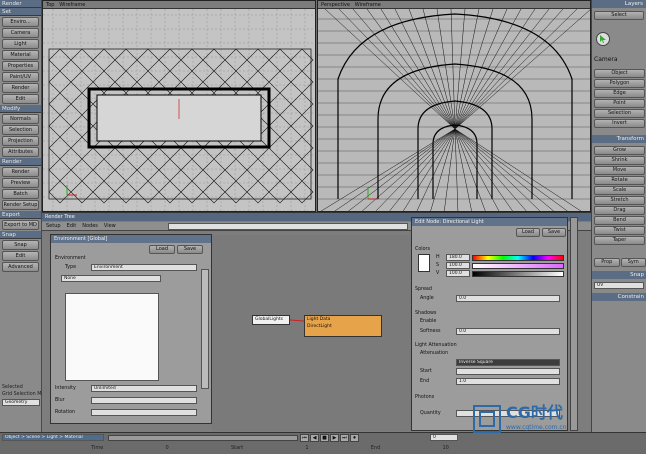  What do you see at coordinates (288, 226) in the screenshot?
I see `node-search-input` at bounding box center [288, 226].